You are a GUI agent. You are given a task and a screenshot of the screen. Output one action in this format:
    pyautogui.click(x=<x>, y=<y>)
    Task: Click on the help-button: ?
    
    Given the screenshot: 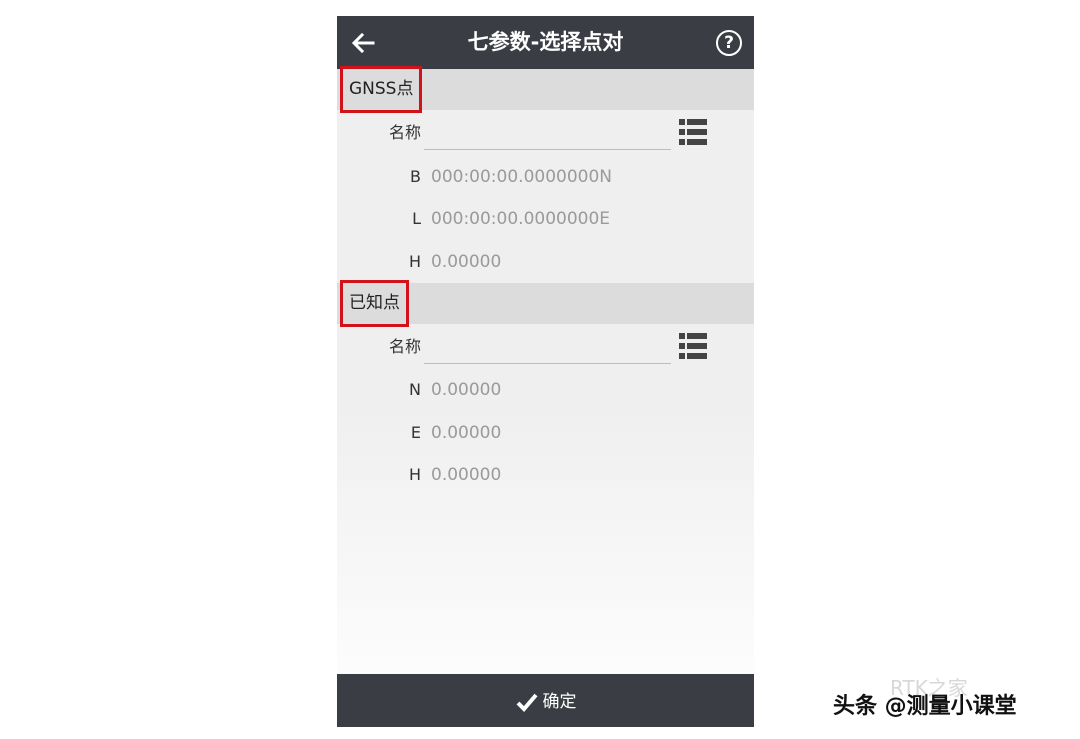 What is the action you would take?
    pyautogui.click(x=729, y=43)
    